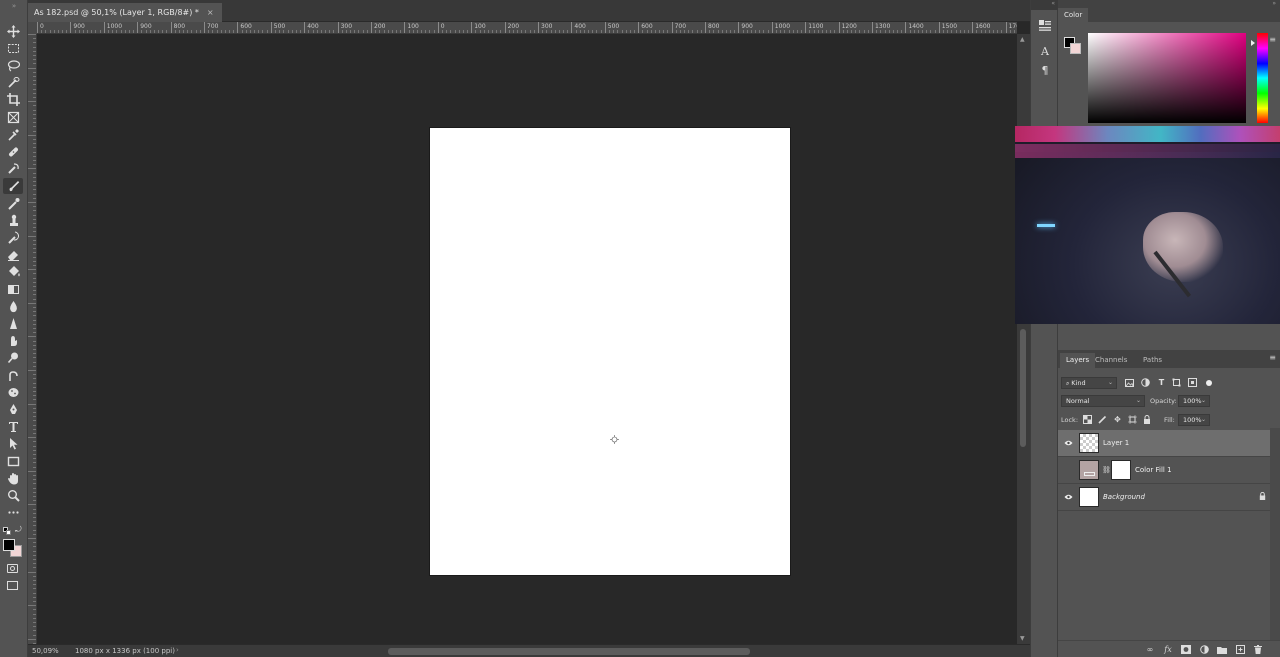 Image resolution: width=1280 pixels, height=657 pixels. Describe the element at coordinates (1192, 382) in the screenshot. I see `filter-smart-object-icon` at that location.